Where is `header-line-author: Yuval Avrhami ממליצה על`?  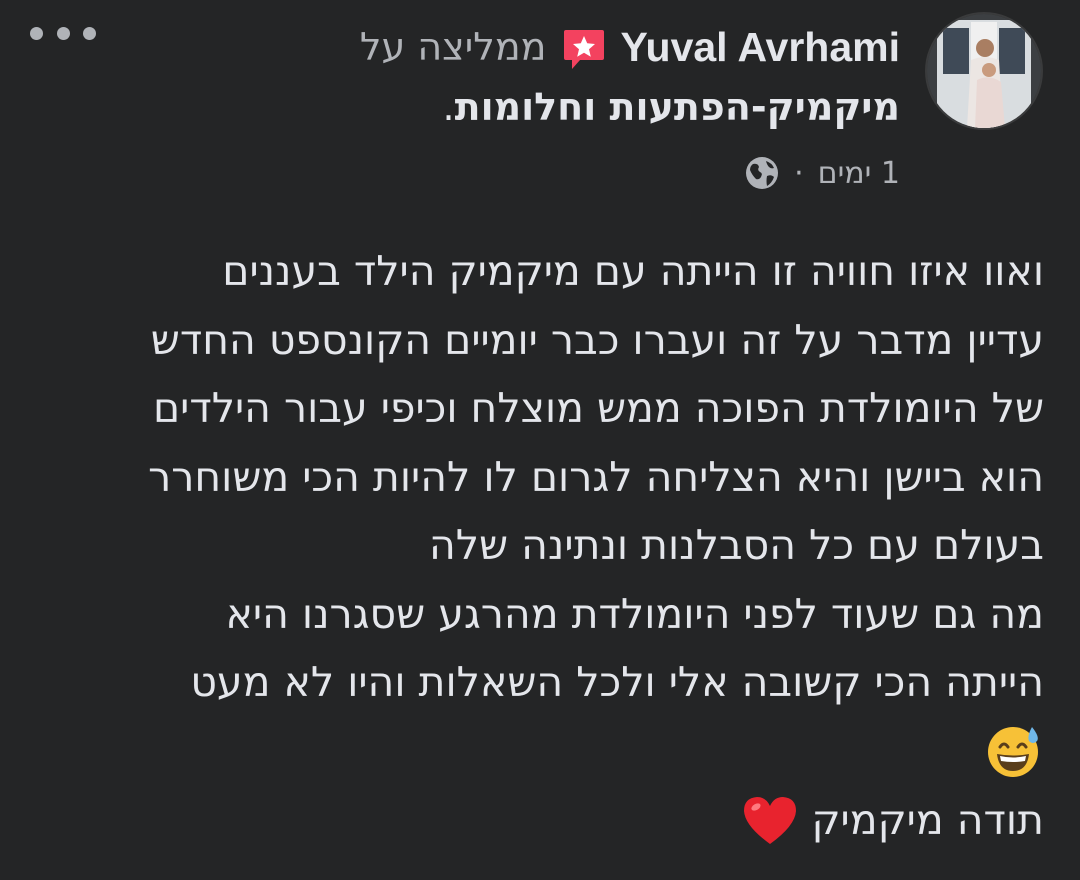 header-line-author: Yuval Avrhami ממליצה על is located at coordinates (590, 47).